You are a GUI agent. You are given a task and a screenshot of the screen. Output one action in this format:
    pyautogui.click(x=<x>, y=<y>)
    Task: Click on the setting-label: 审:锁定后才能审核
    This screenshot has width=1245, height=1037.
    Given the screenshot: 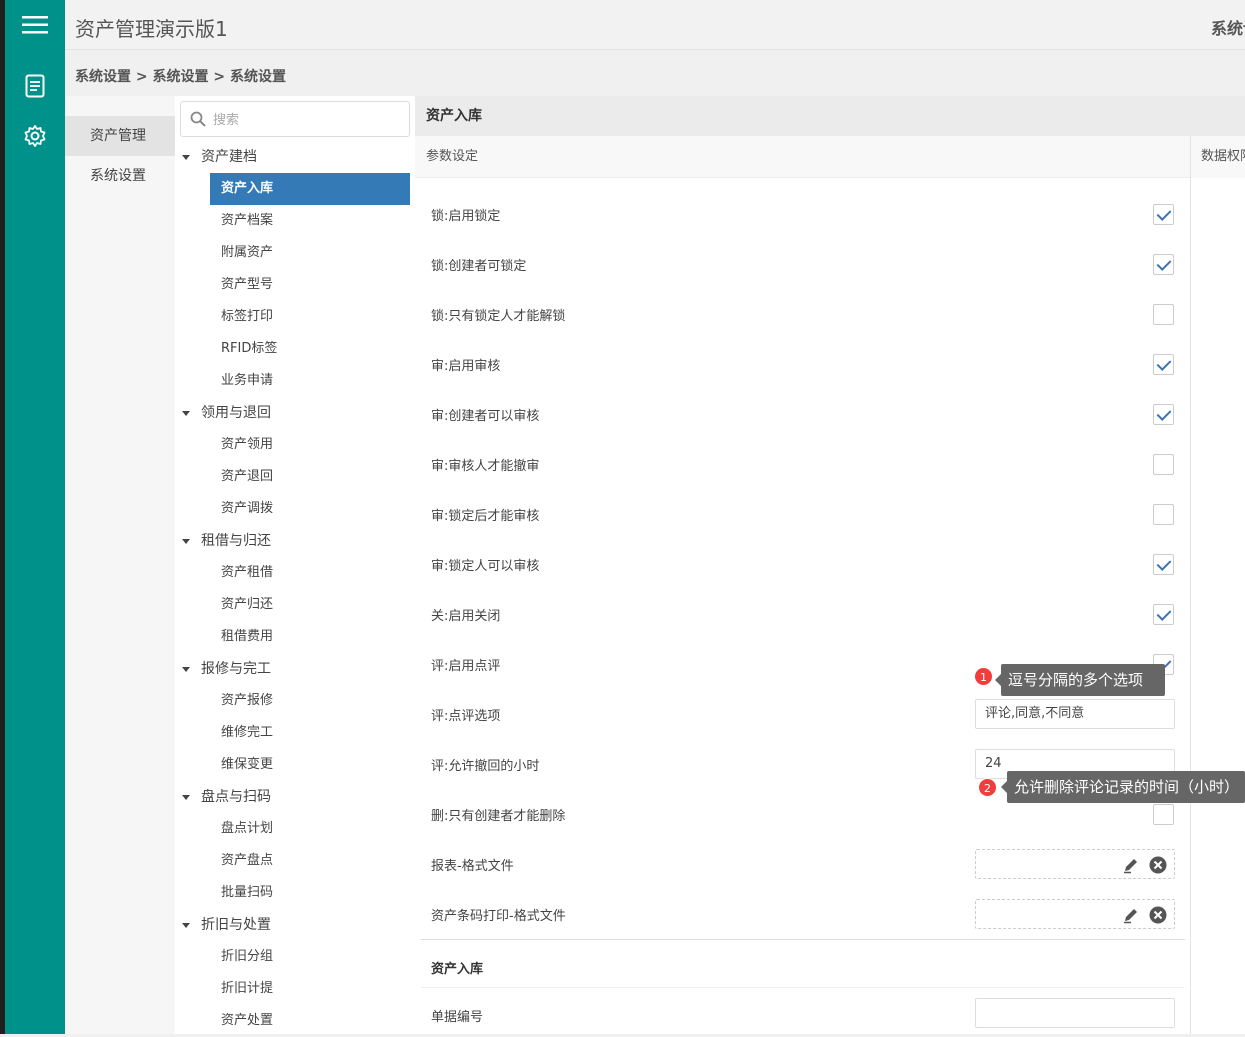 What is the action you would take?
    pyautogui.click(x=485, y=516)
    